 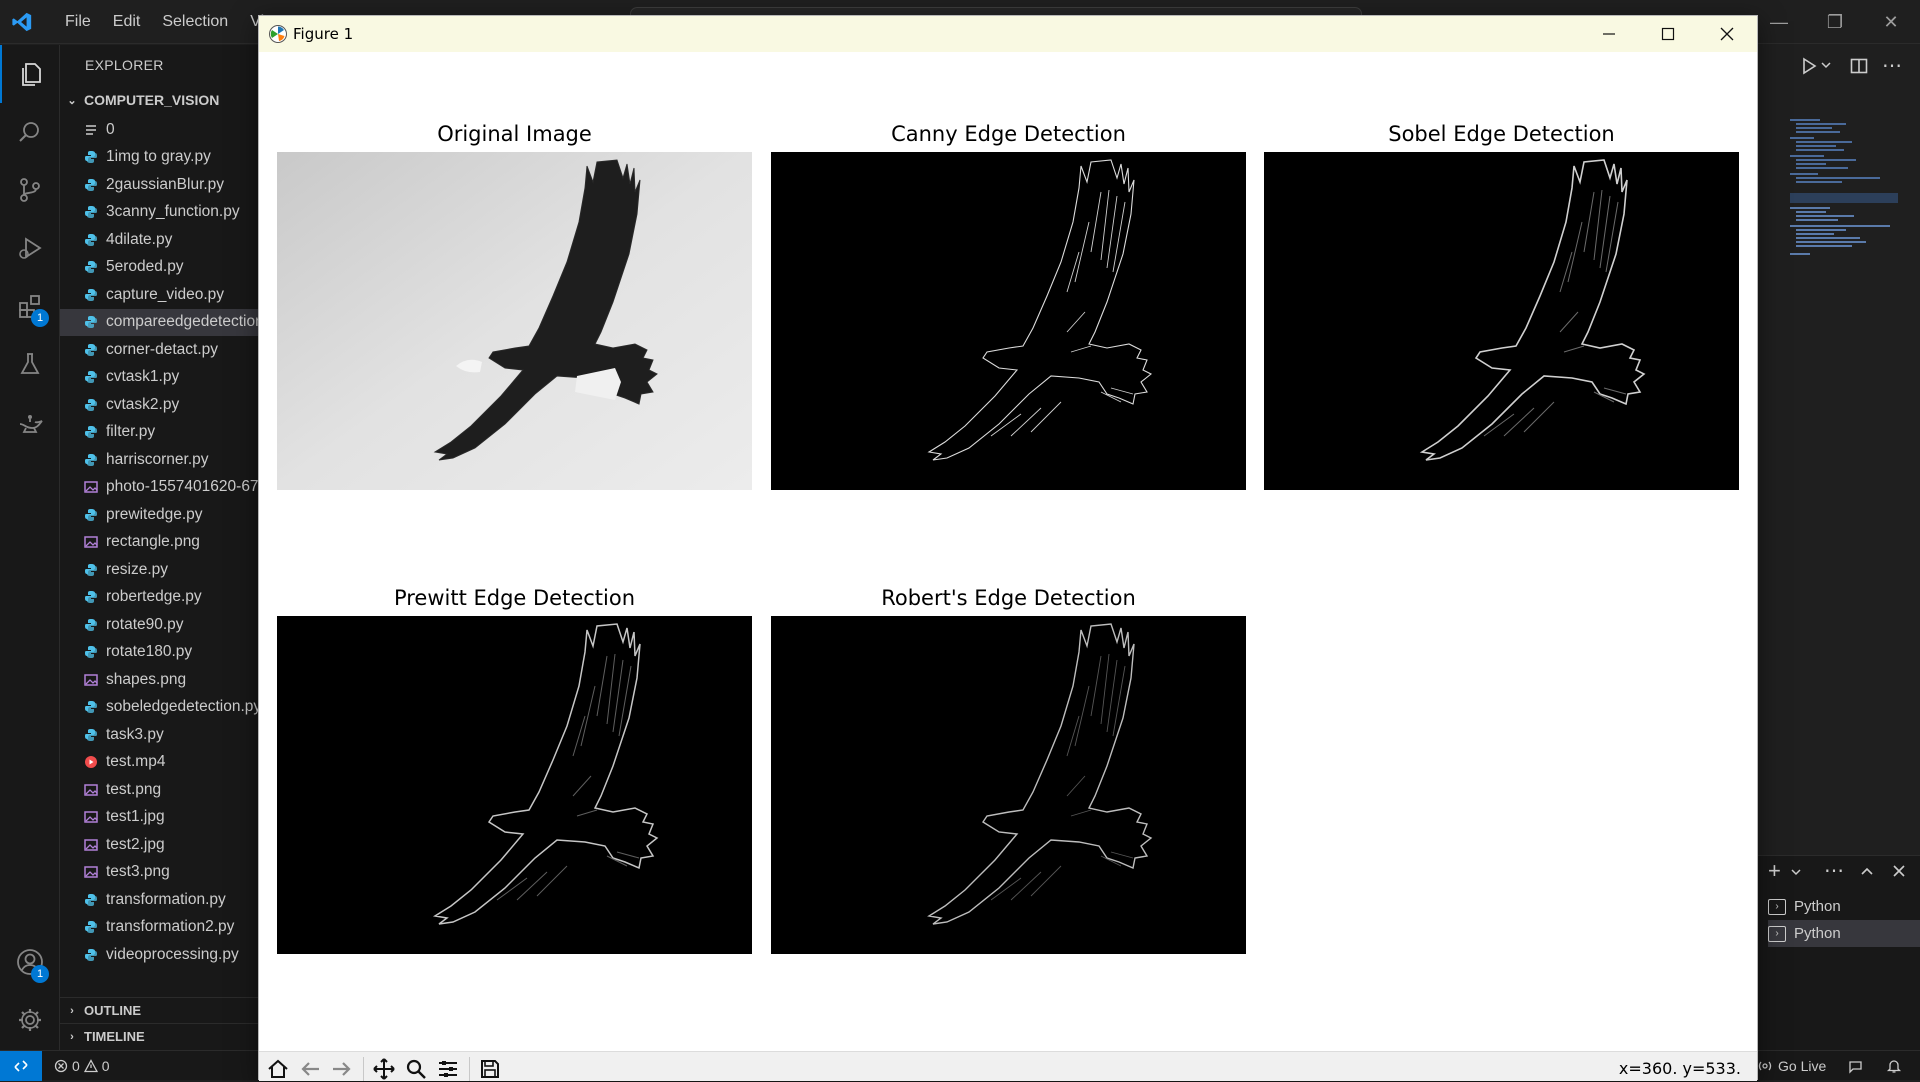 I want to click on file-name: transformation2.py, so click(x=170, y=927).